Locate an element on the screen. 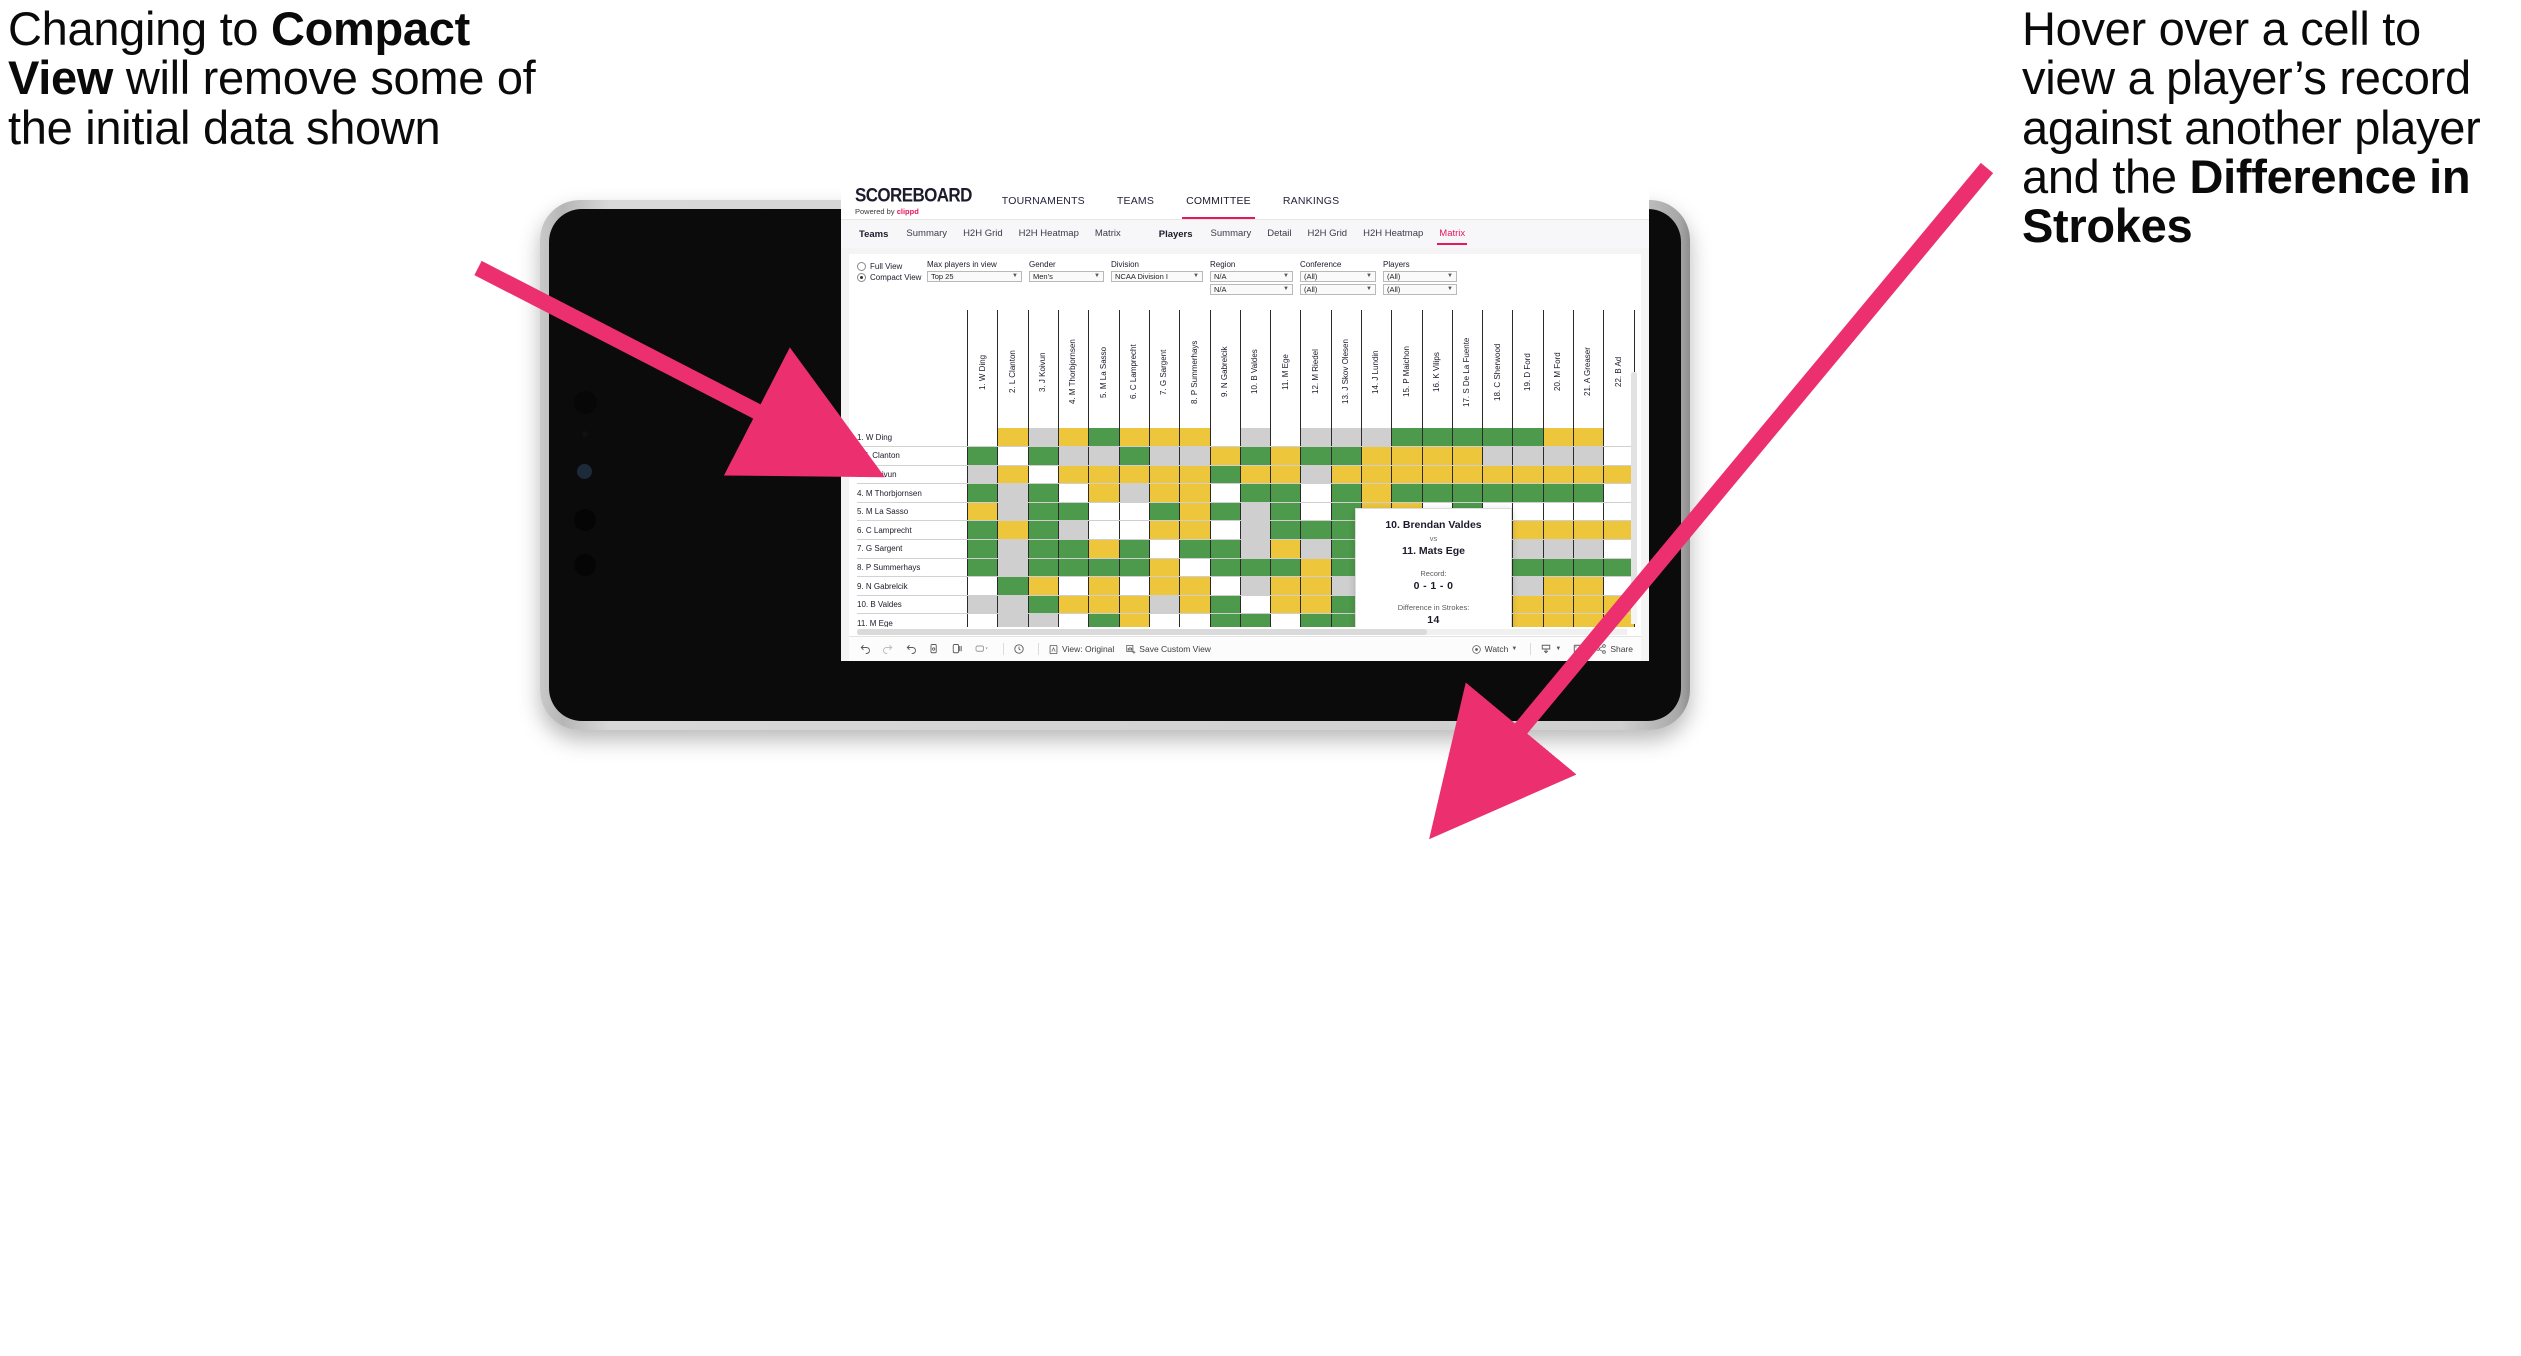 The image size is (2521, 1356). filter-region-select: N/A ▼ is located at coordinates (1251, 276).